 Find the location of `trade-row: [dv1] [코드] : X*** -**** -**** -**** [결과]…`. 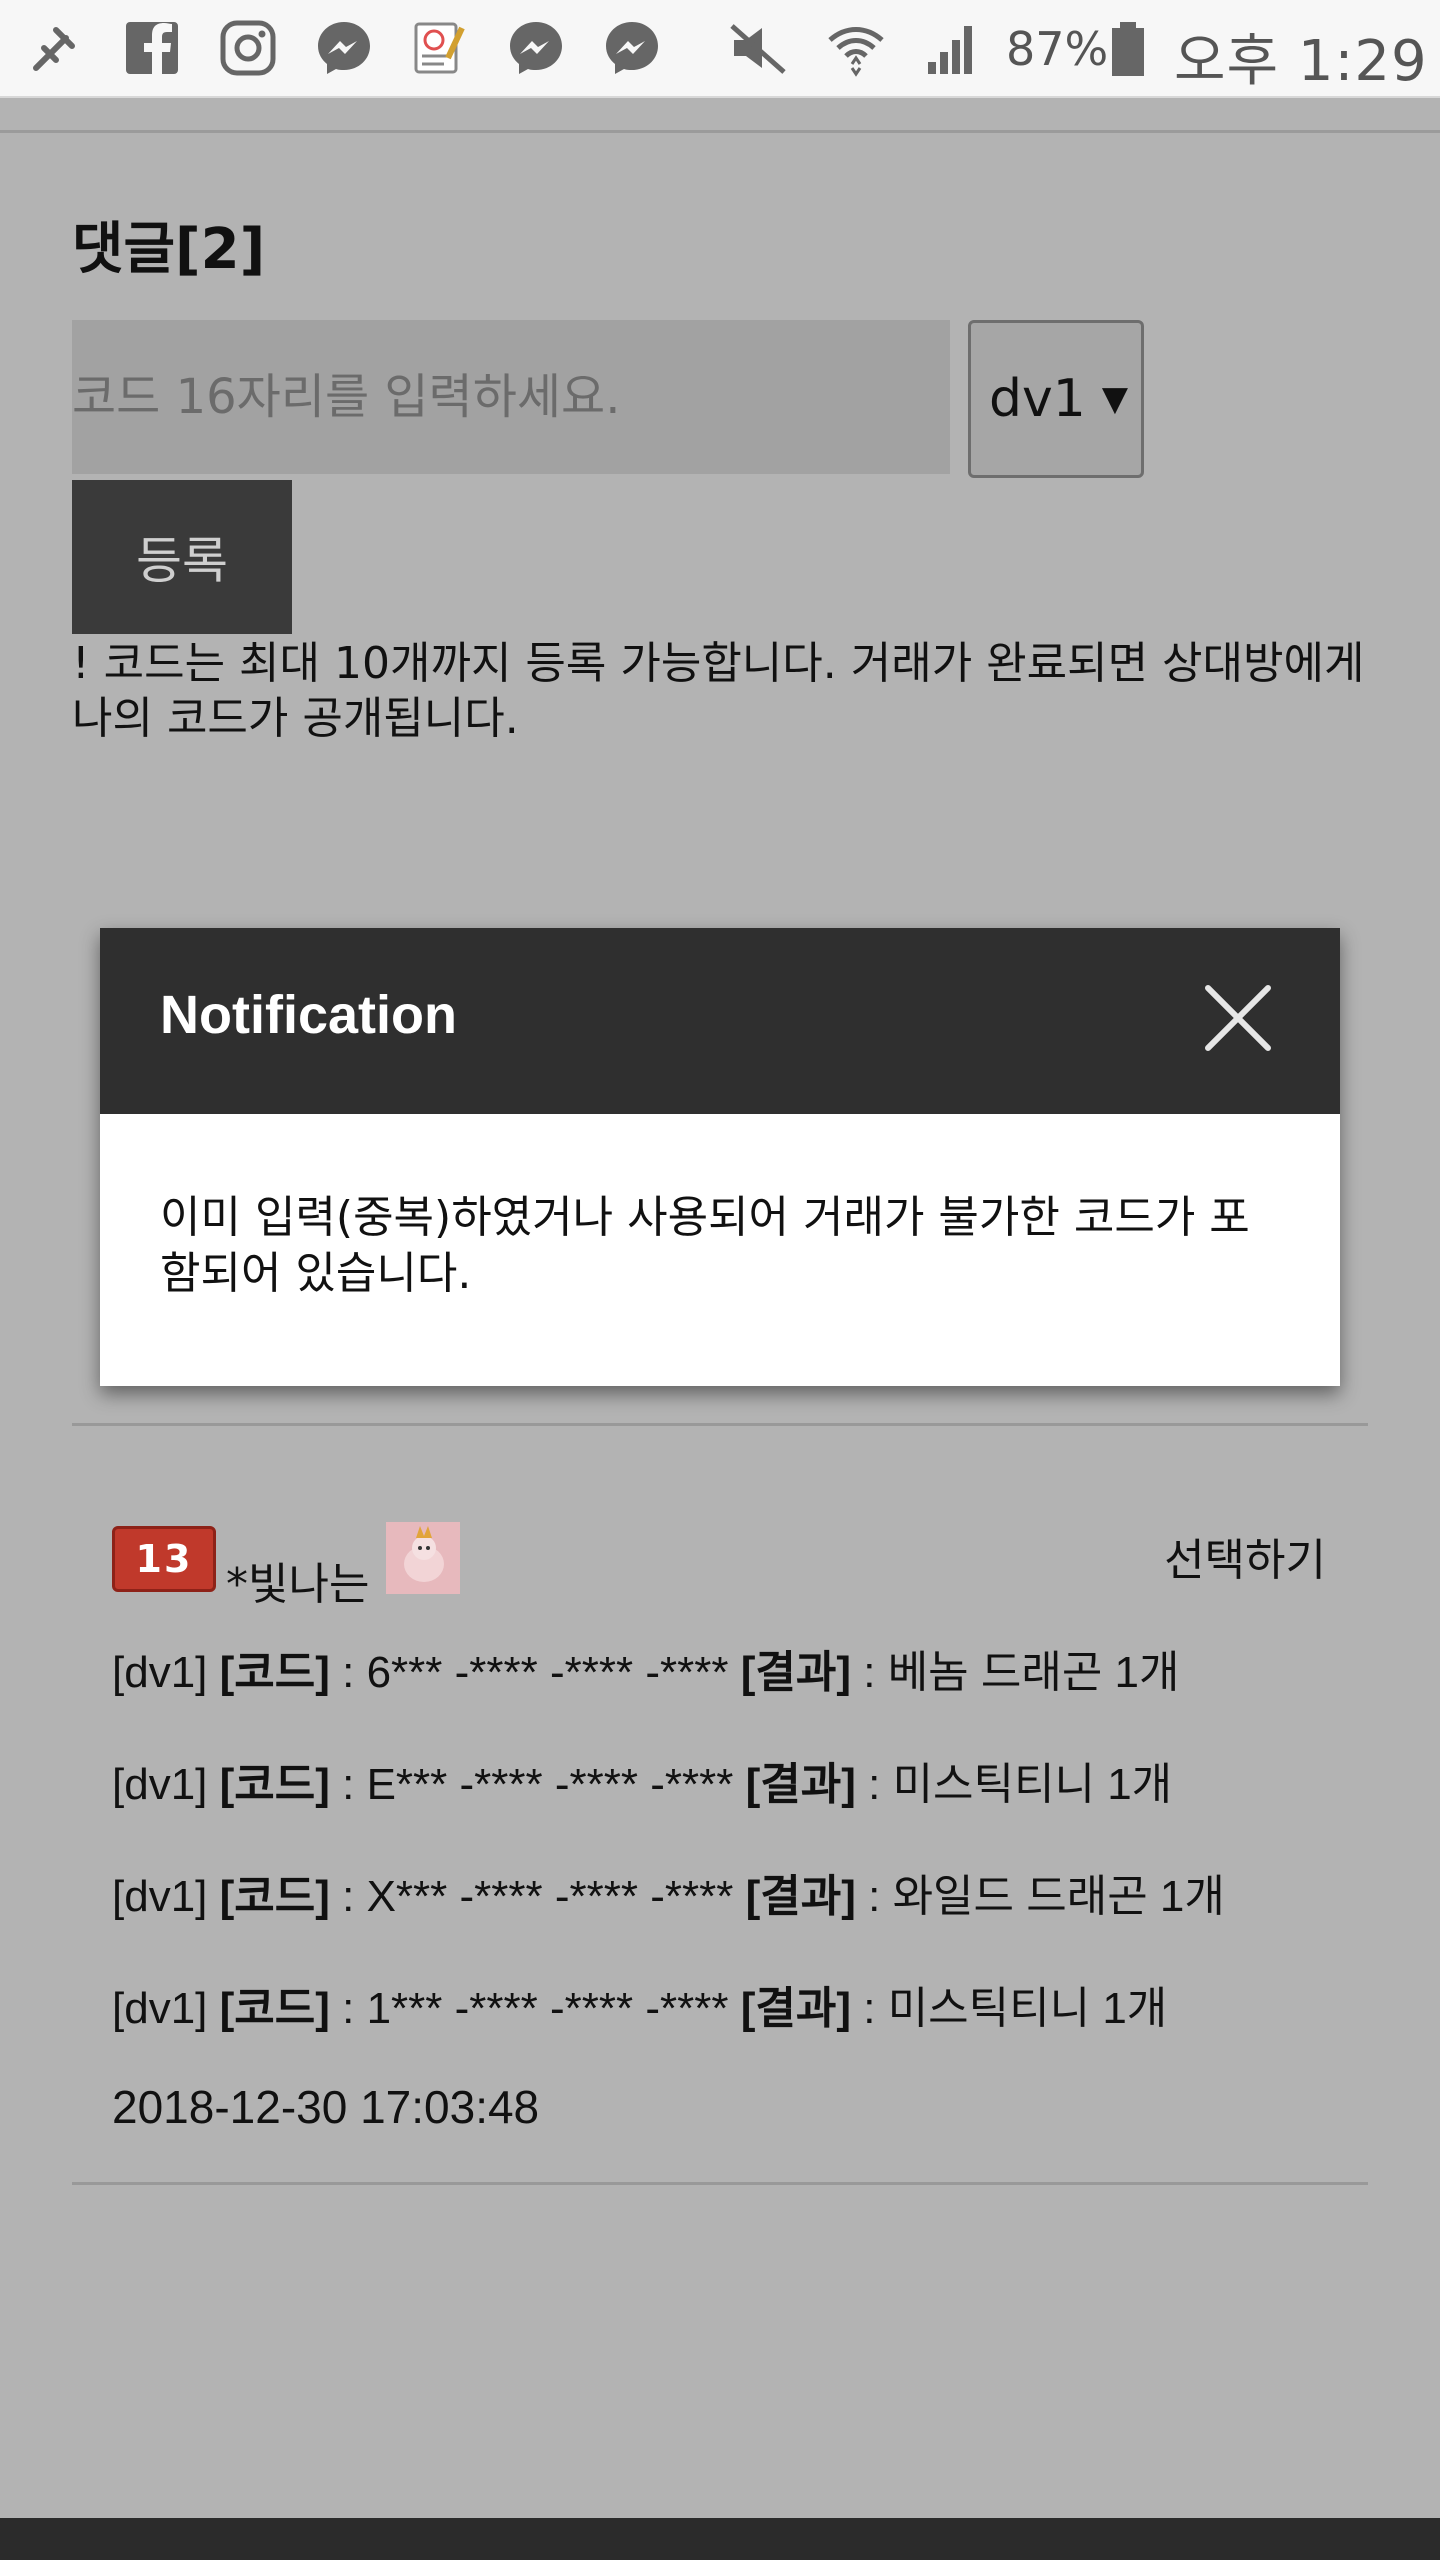

trade-row: [dv1] [코드] : X*** -**** -**** -**** [결과]… is located at coordinates (668, 1892).